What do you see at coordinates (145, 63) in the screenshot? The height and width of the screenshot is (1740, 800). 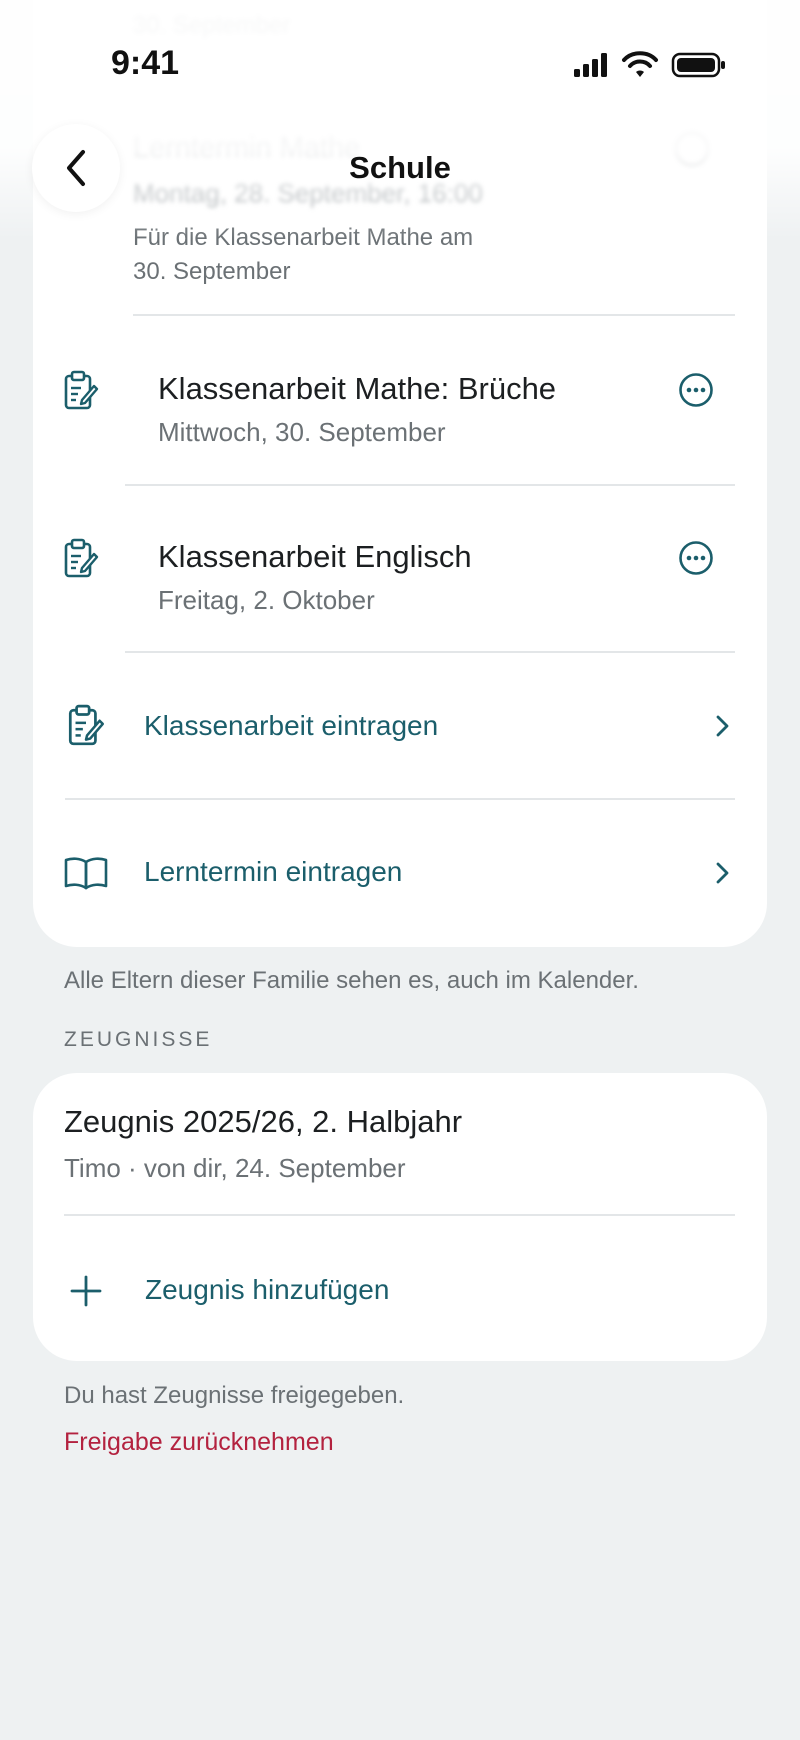 I see `status-time: 9:41` at bounding box center [145, 63].